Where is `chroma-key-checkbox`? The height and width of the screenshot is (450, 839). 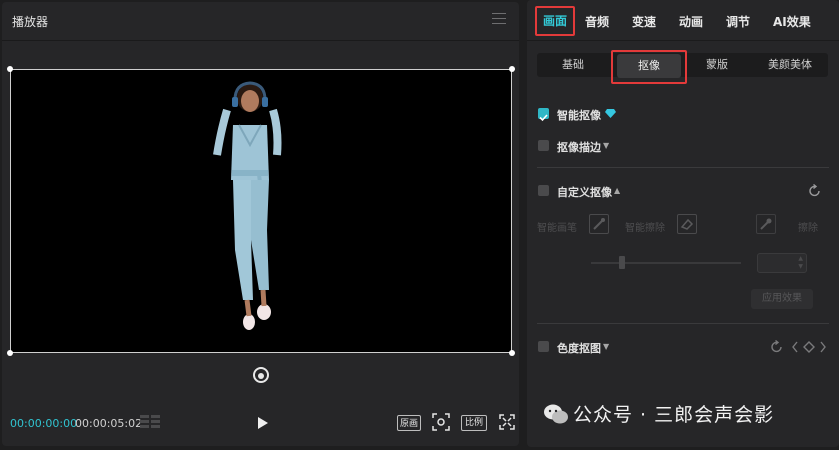 chroma-key-checkbox is located at coordinates (543, 346).